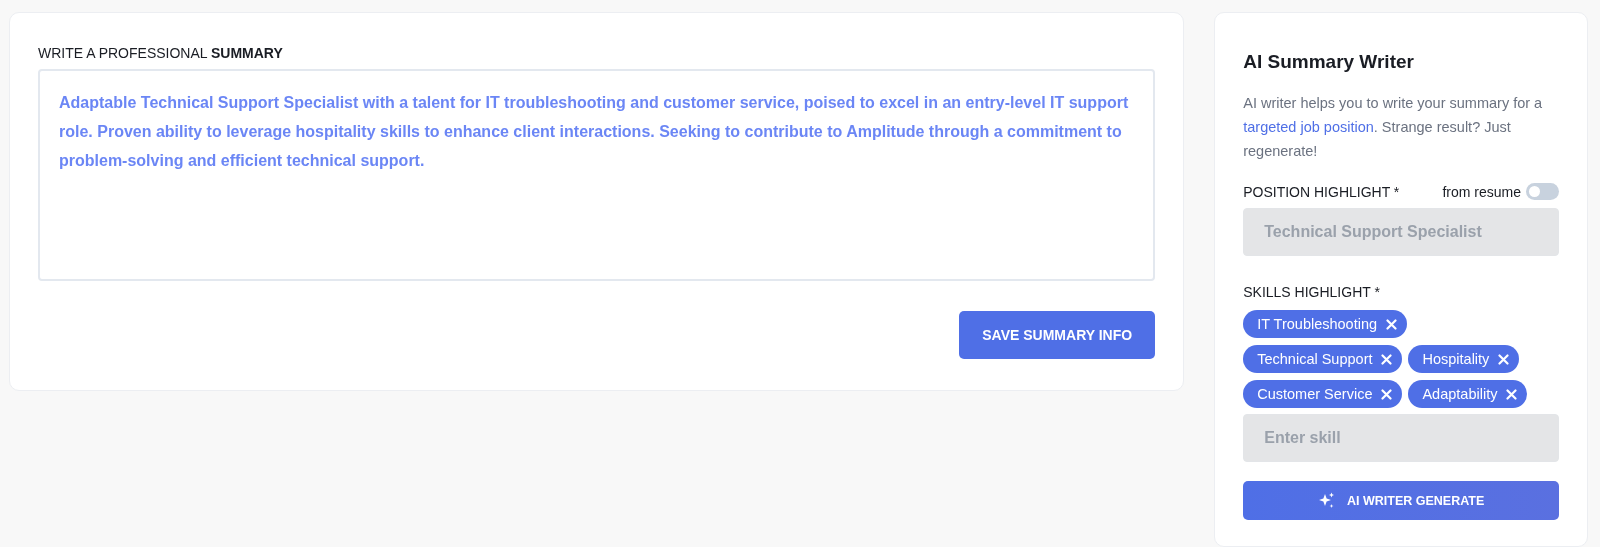 This screenshot has height=547, width=1600. What do you see at coordinates (1481, 191) in the screenshot?
I see `toggle-label: from resume` at bounding box center [1481, 191].